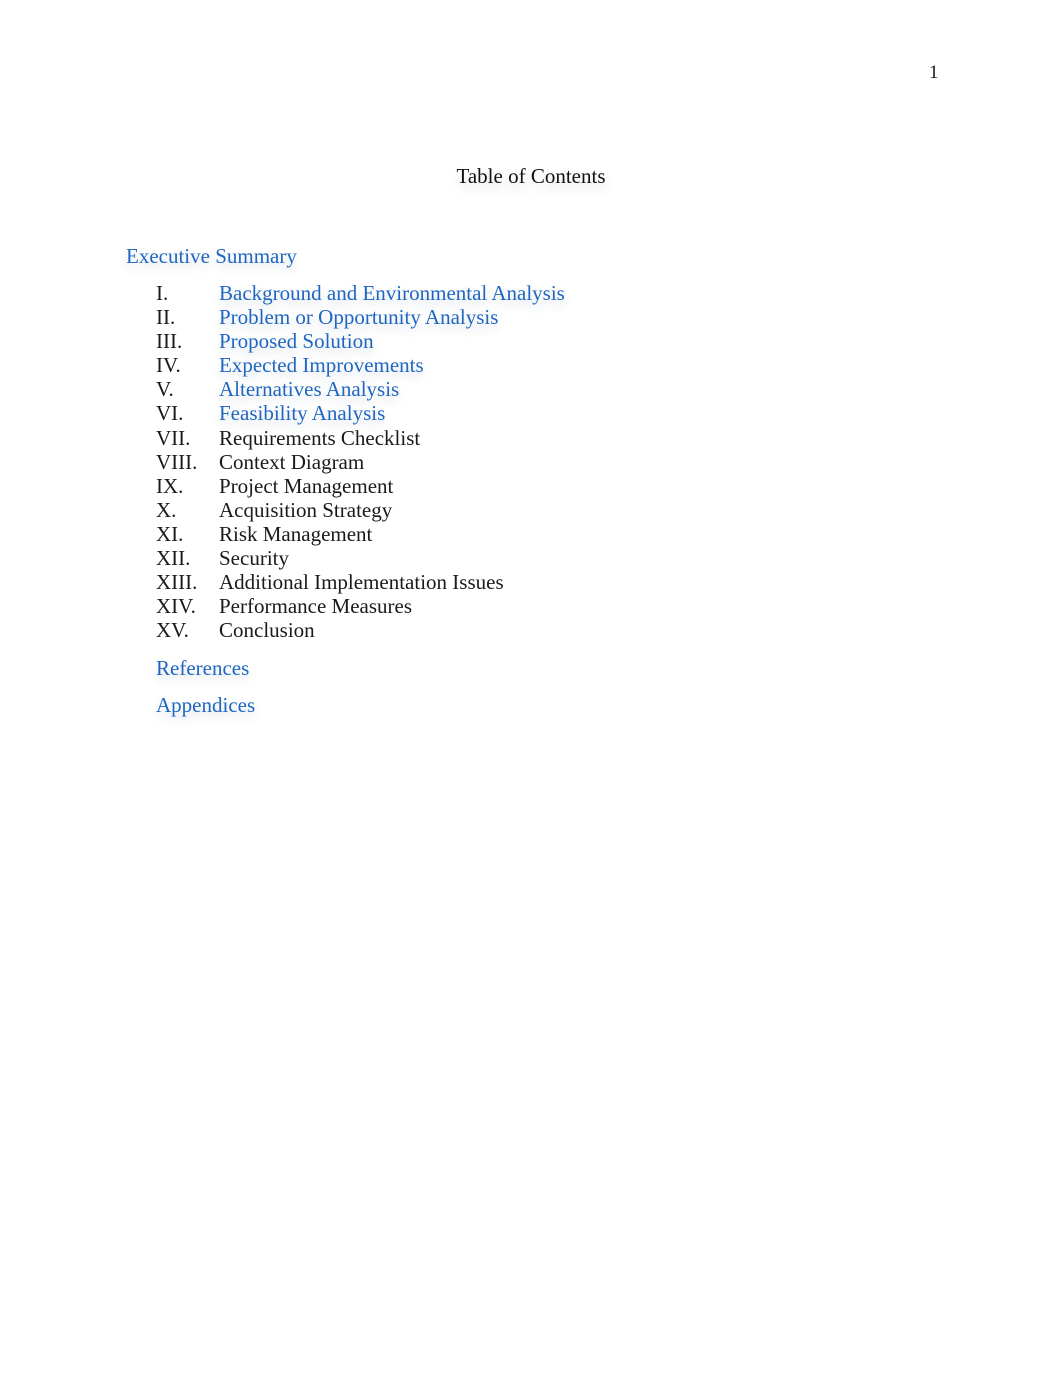 The height and width of the screenshot is (1376, 1062). I want to click on toc-row: VII. Requirements Checklist, so click(360, 438).